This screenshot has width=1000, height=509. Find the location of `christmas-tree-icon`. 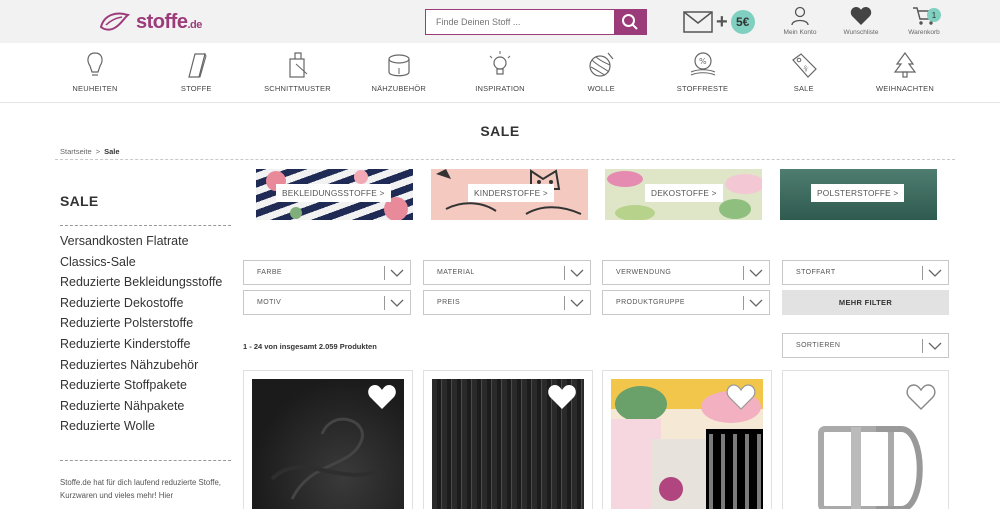

christmas-tree-icon is located at coordinates (905, 64).